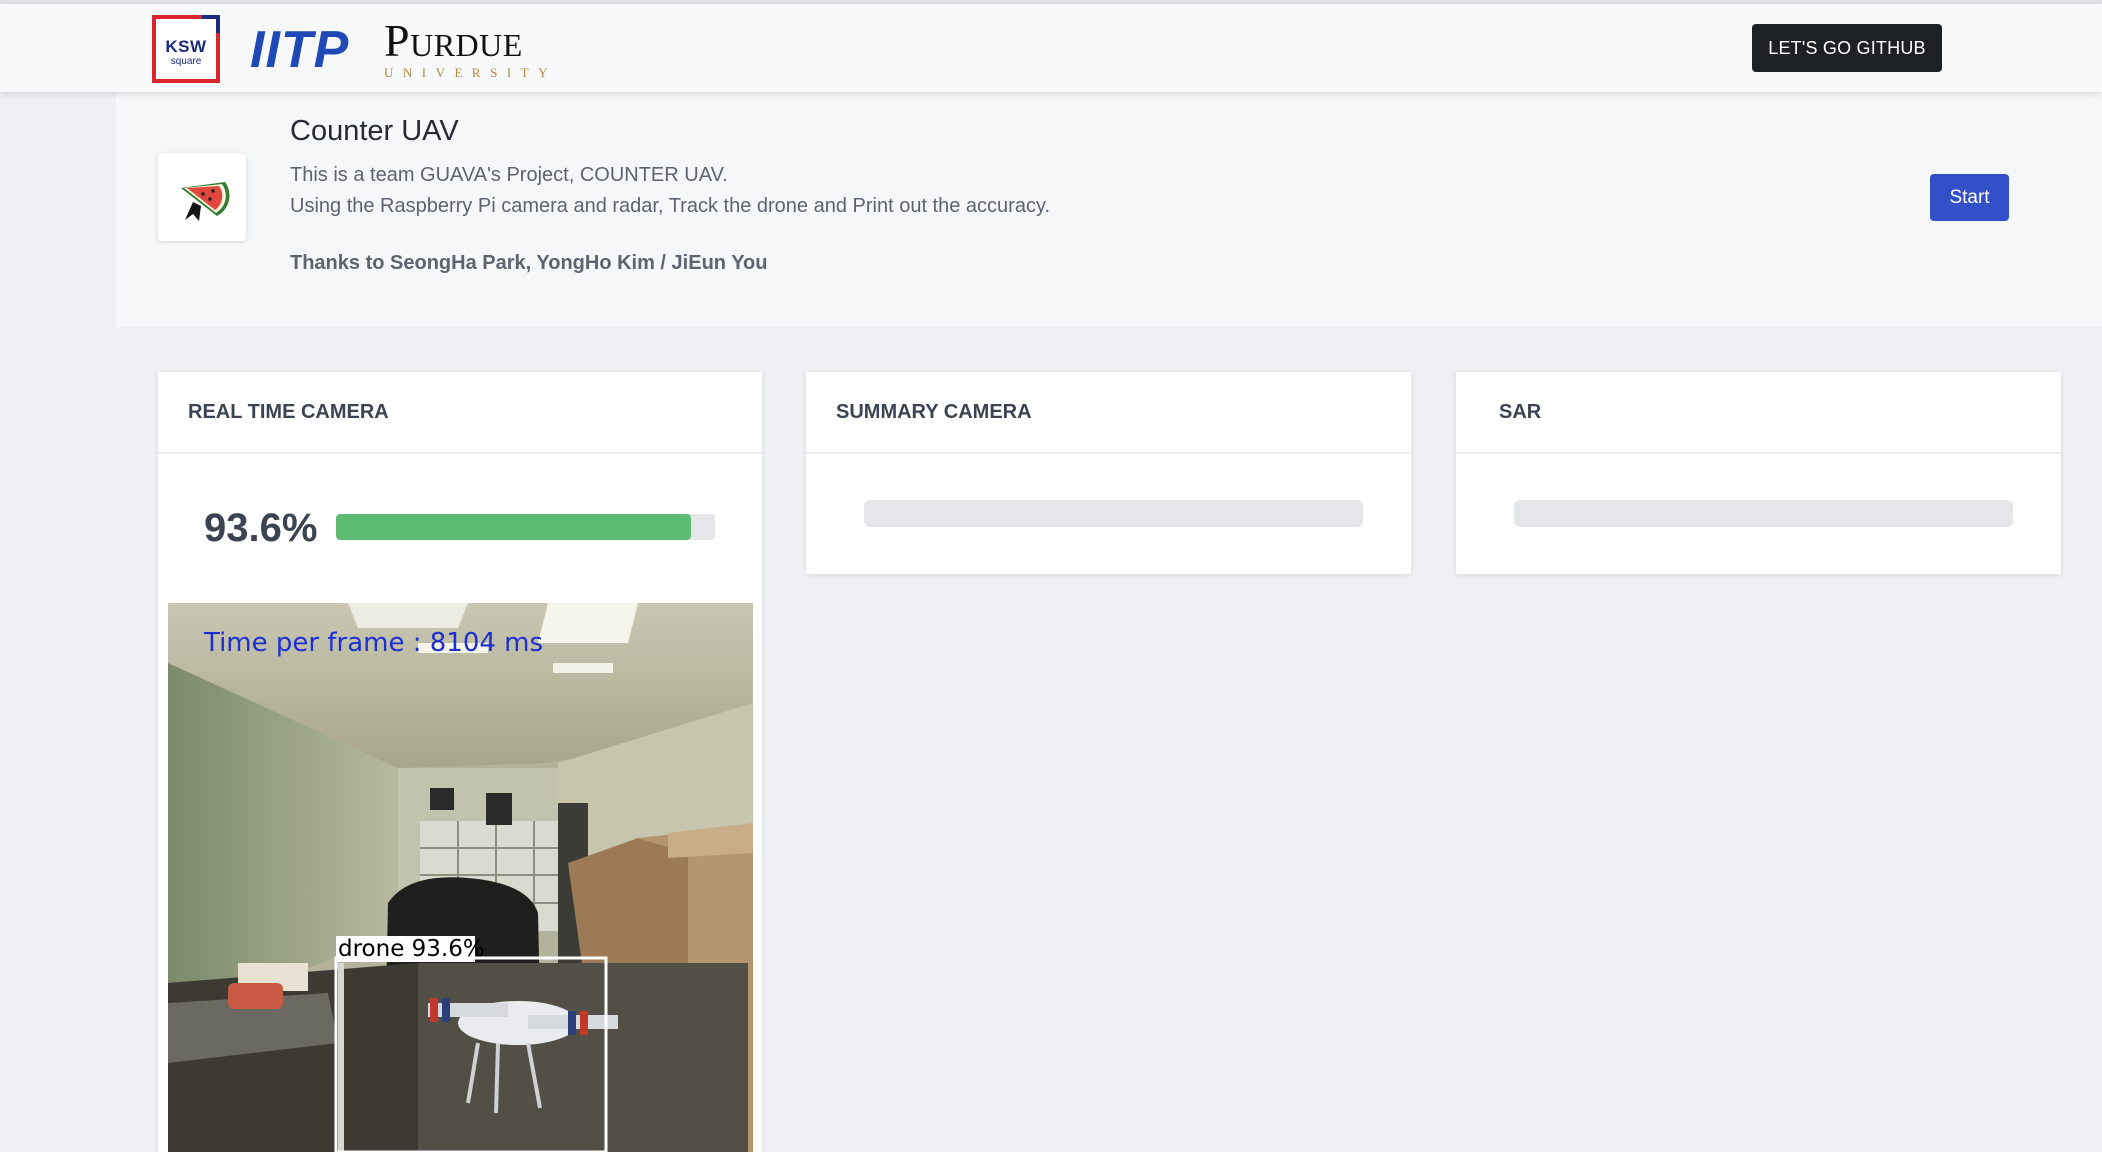  What do you see at coordinates (1763, 513) in the screenshot?
I see `sar-loading-placeholder` at bounding box center [1763, 513].